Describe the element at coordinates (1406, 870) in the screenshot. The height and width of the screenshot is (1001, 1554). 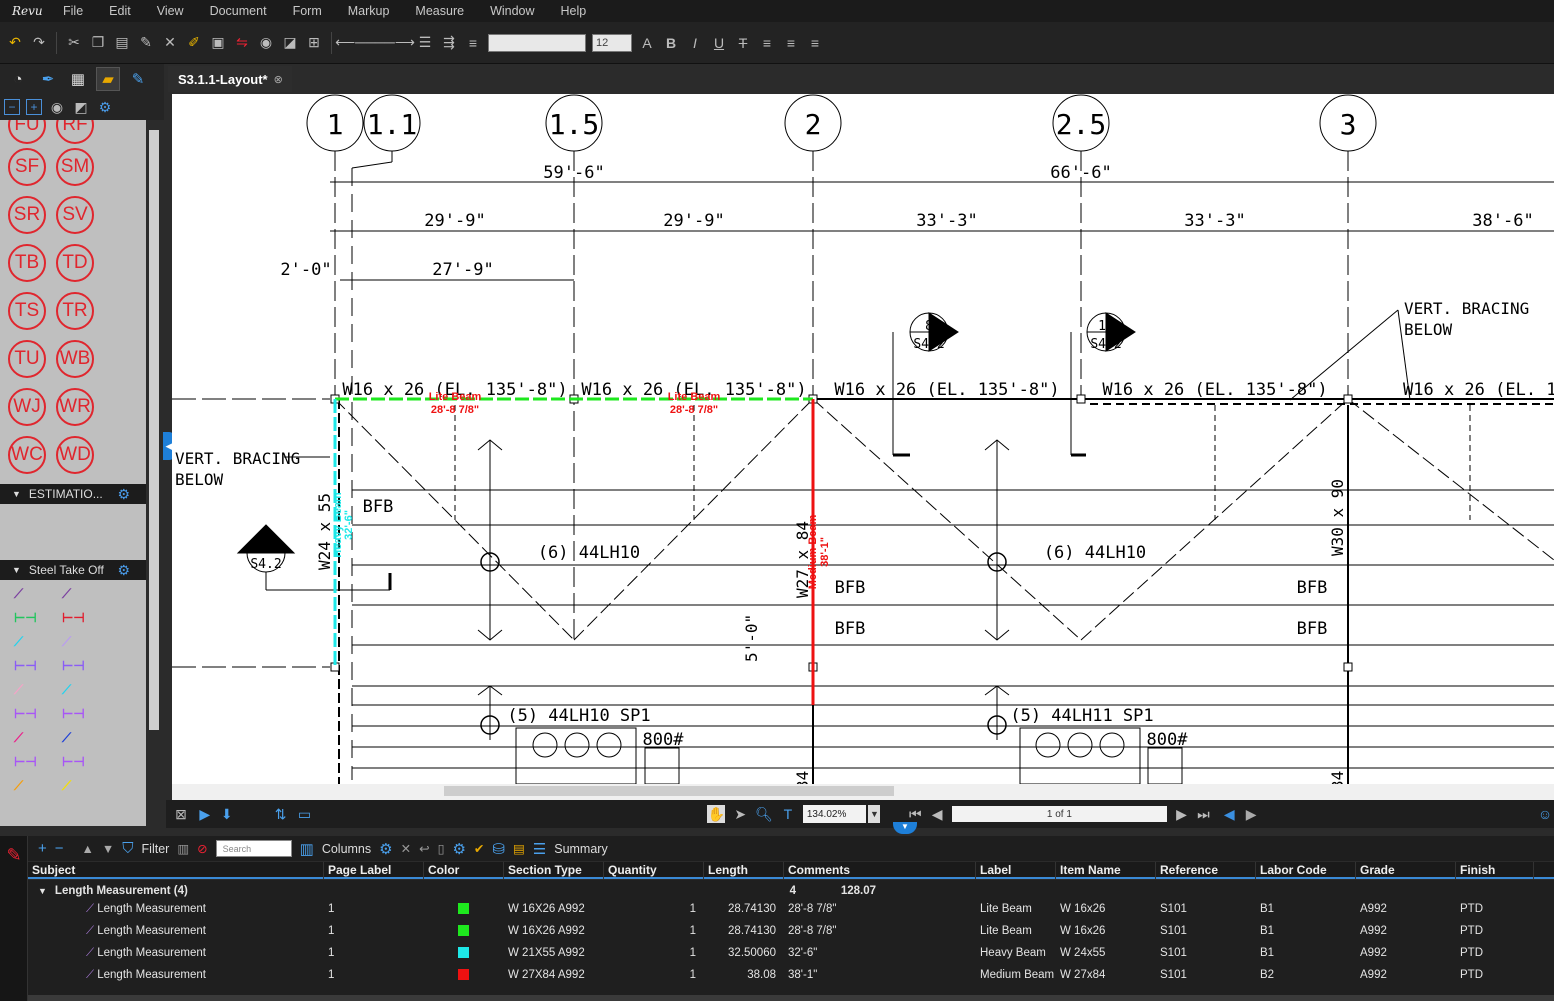
I see `column-header-grade: Grade` at that location.